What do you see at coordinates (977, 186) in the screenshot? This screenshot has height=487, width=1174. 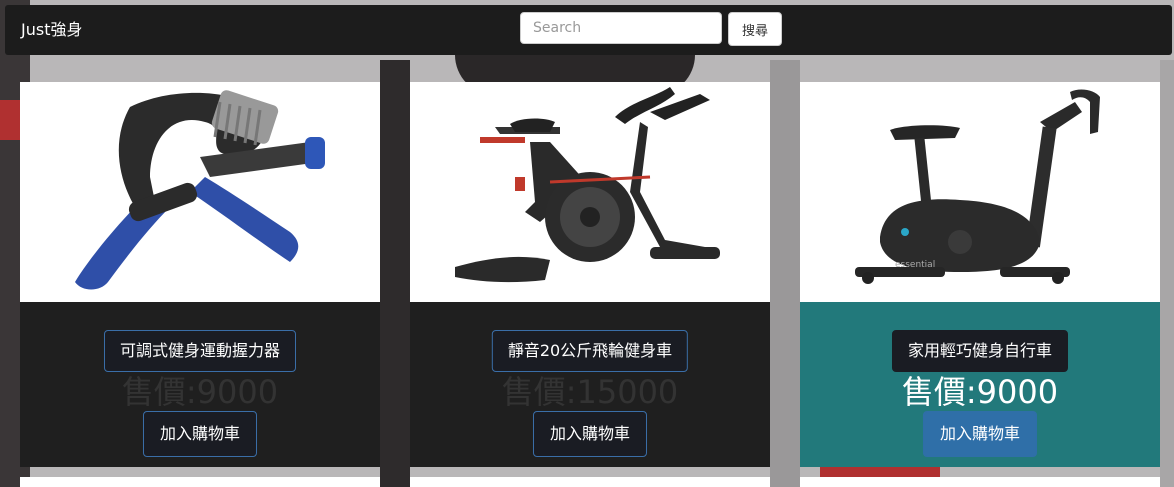 I see `exercise-bike-icon: essential` at bounding box center [977, 186].